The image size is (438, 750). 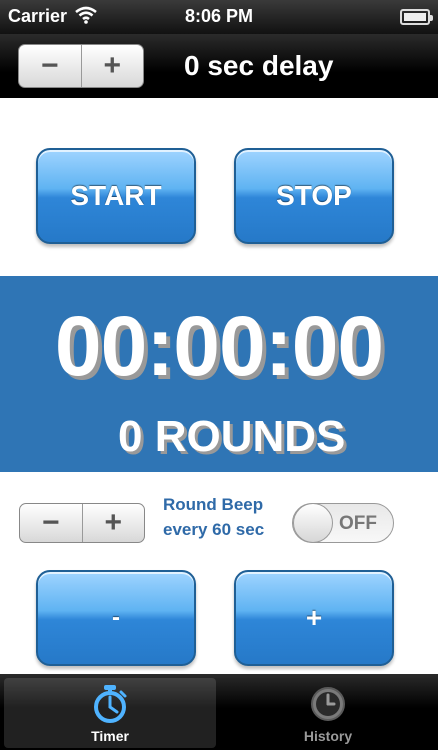 What do you see at coordinates (51, 523) in the screenshot?
I see `beep-minus-button: −` at bounding box center [51, 523].